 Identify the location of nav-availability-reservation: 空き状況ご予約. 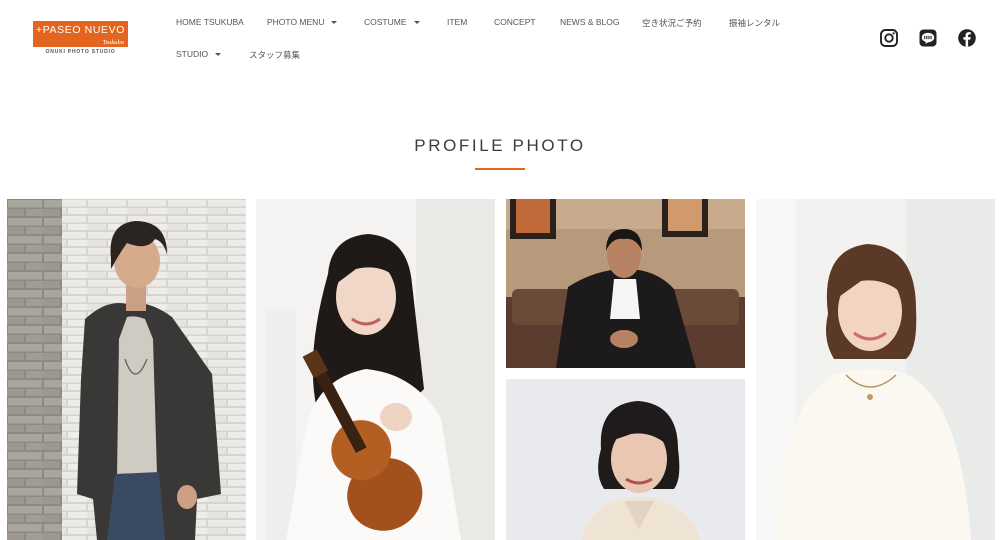
(672, 23).